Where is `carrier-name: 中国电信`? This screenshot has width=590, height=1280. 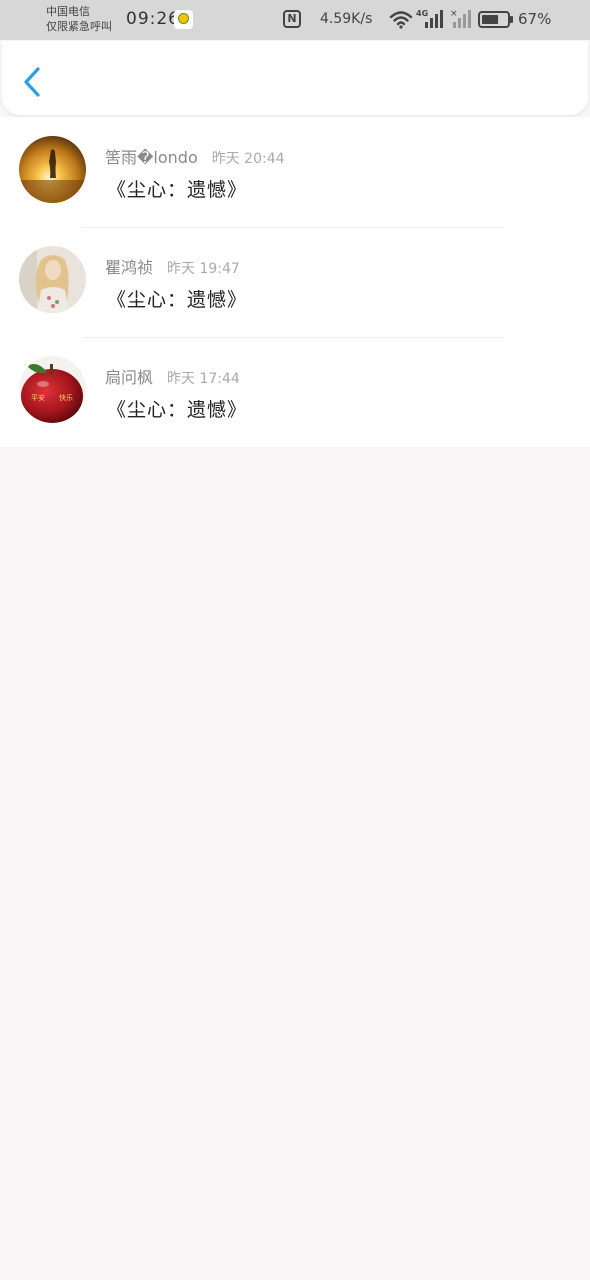 carrier-name: 中国电信 is located at coordinates (68, 11).